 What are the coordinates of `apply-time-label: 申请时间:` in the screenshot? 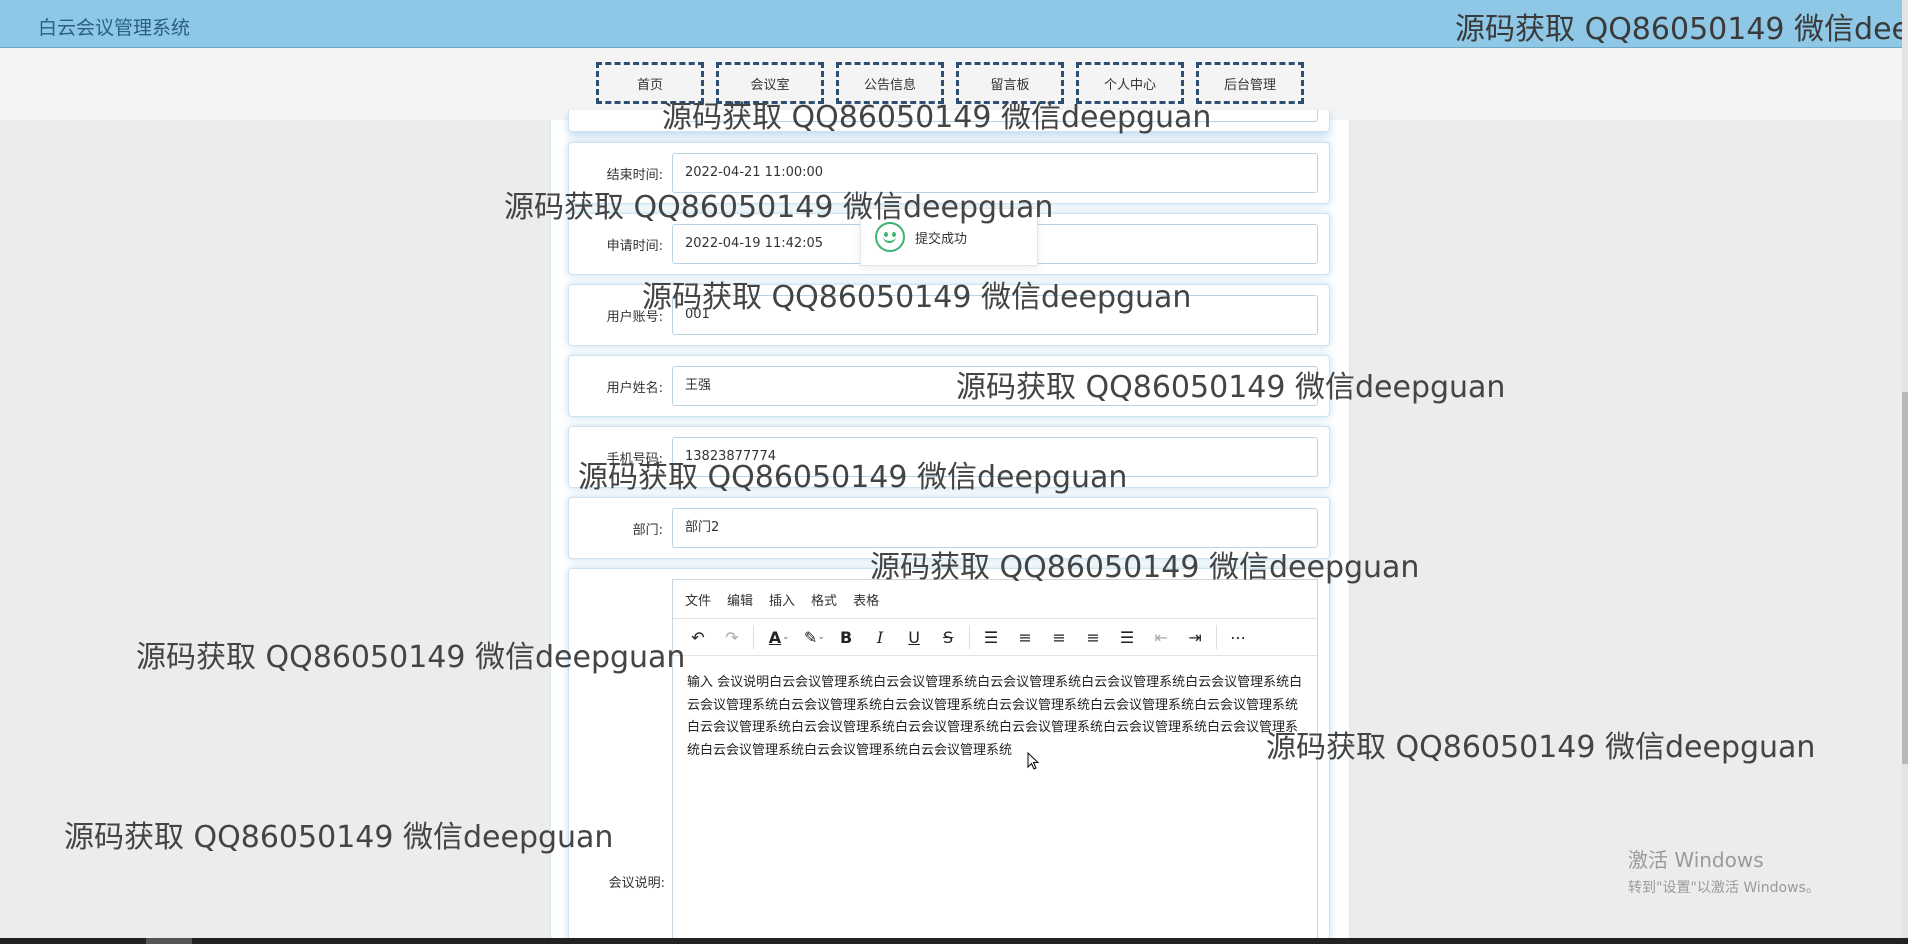 It's located at (634, 246).